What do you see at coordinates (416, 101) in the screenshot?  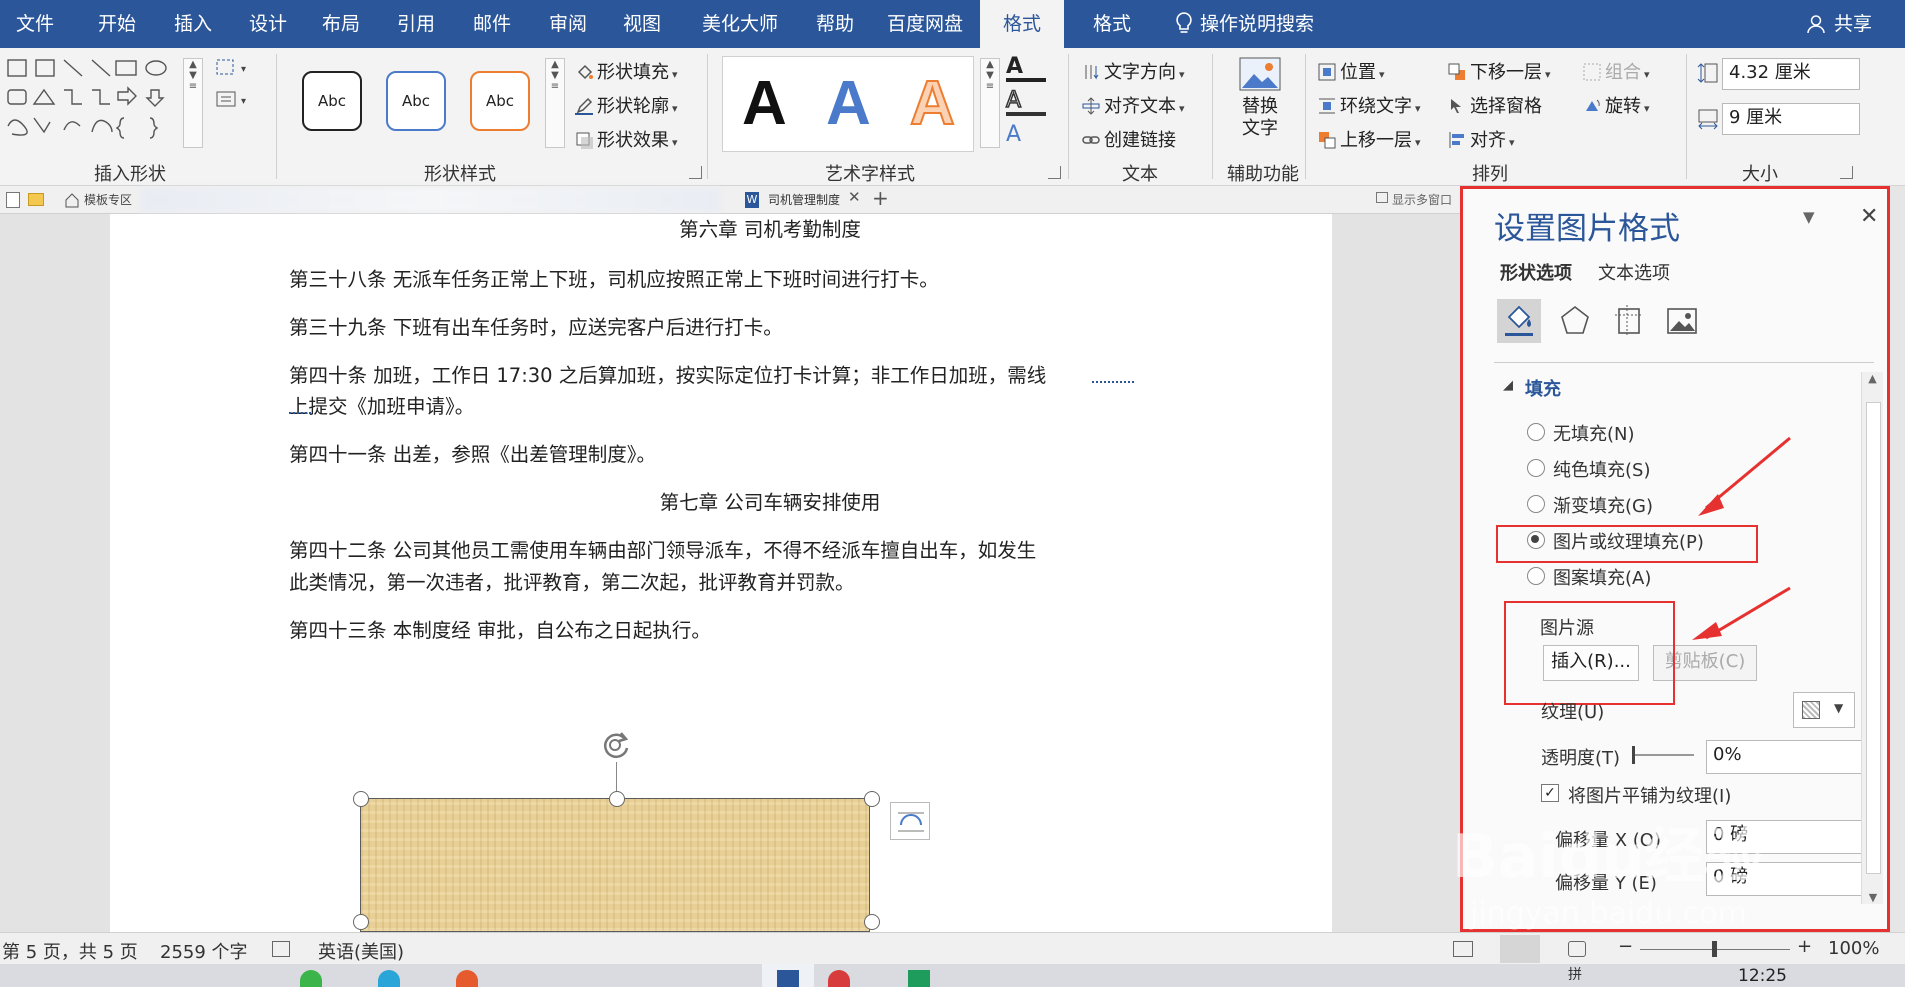 I see `style-preset-blue: Abc` at bounding box center [416, 101].